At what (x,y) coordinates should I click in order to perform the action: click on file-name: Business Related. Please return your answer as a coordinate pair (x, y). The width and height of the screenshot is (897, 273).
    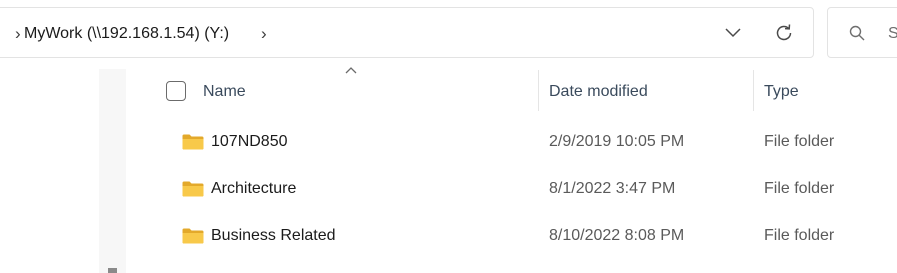
    Looking at the image, I should click on (273, 236).